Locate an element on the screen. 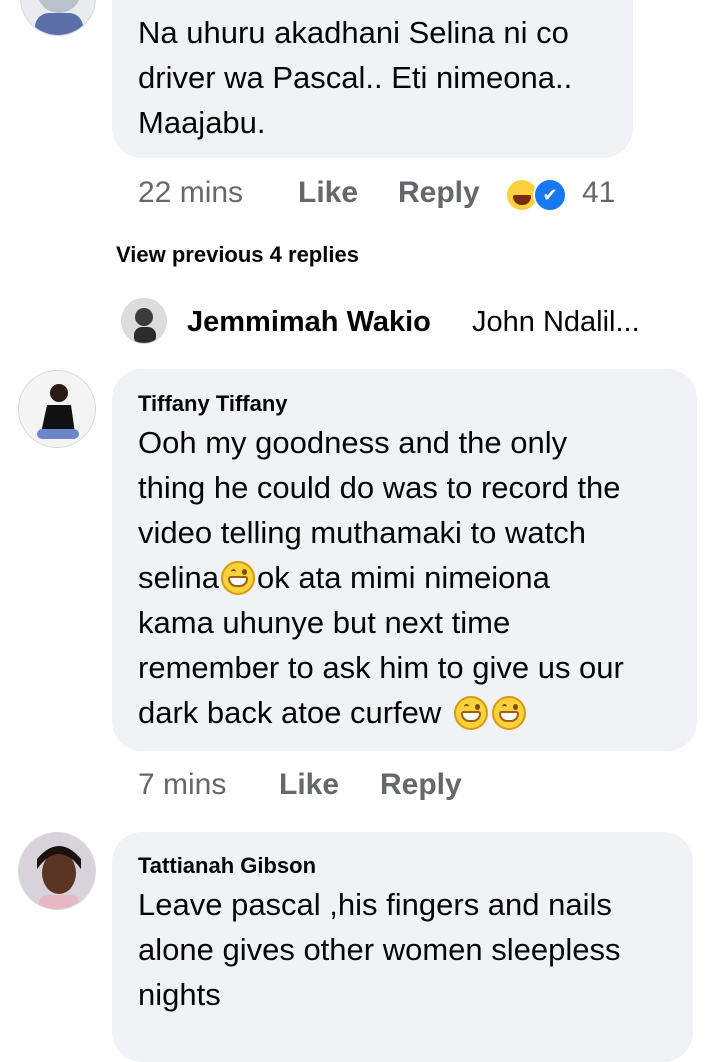  comment-text-line: remember to ask him to give us our is located at coordinates (381, 667).